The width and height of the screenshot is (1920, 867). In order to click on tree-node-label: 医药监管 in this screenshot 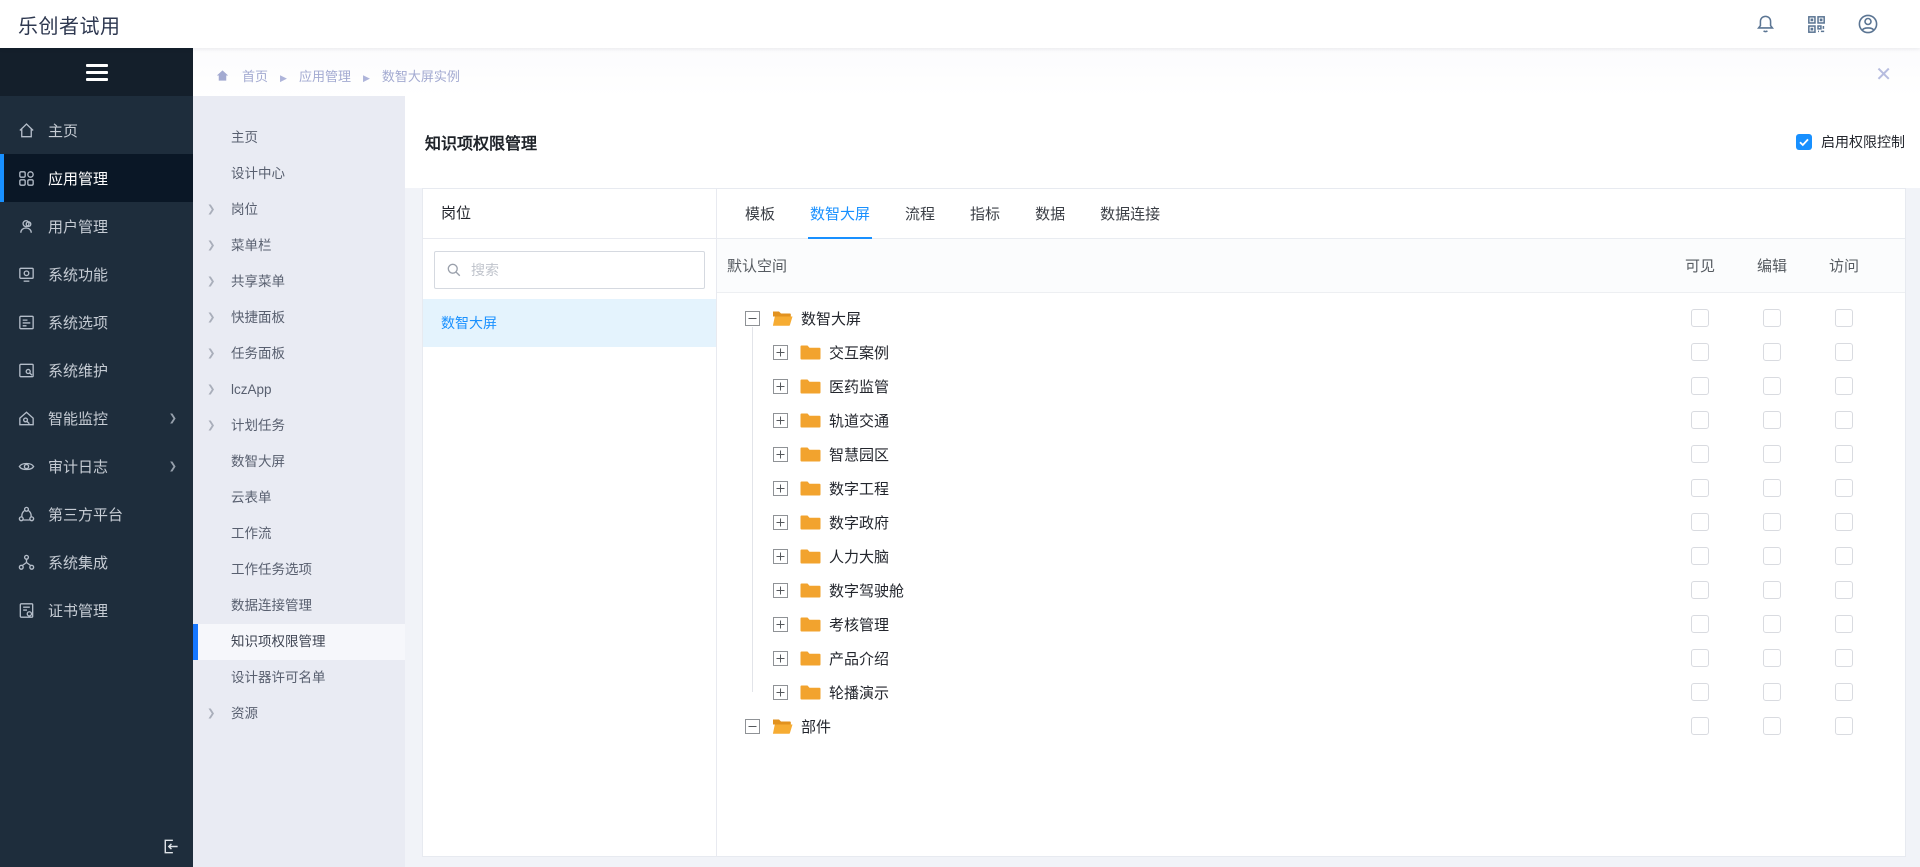, I will do `click(859, 386)`.